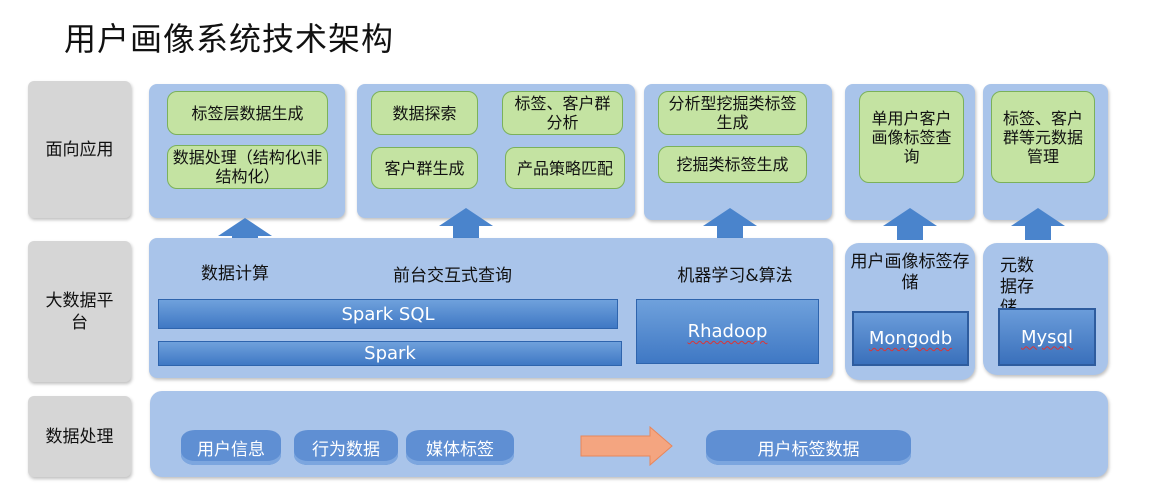 Image resolution: width=1156 pixels, height=496 pixels. I want to click on portrait-storage-label: 用户画像标签存储, so click(910, 272).